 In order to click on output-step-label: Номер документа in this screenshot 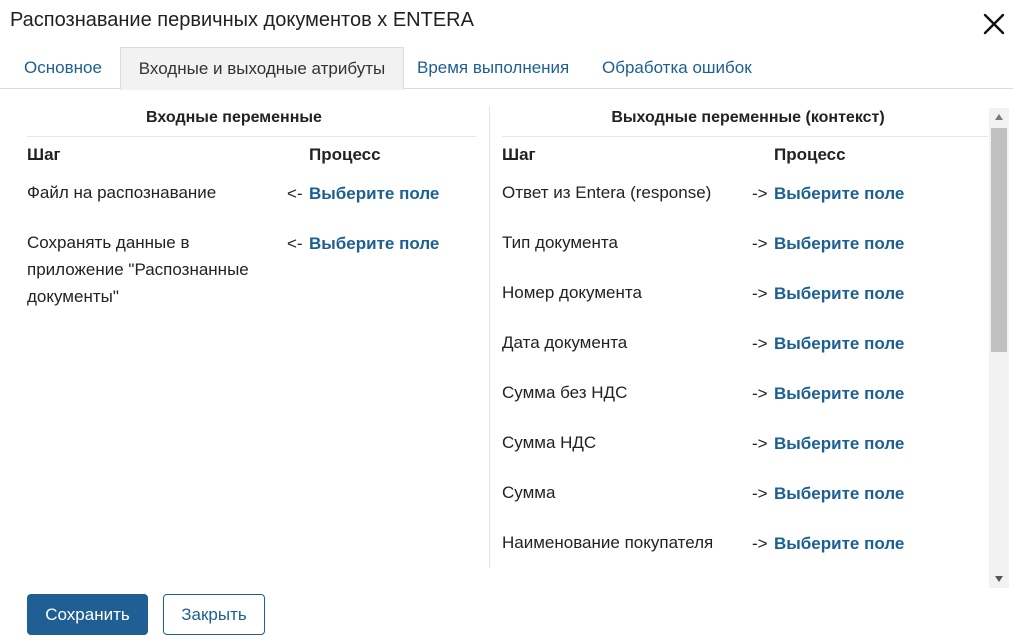, I will do `click(572, 292)`.